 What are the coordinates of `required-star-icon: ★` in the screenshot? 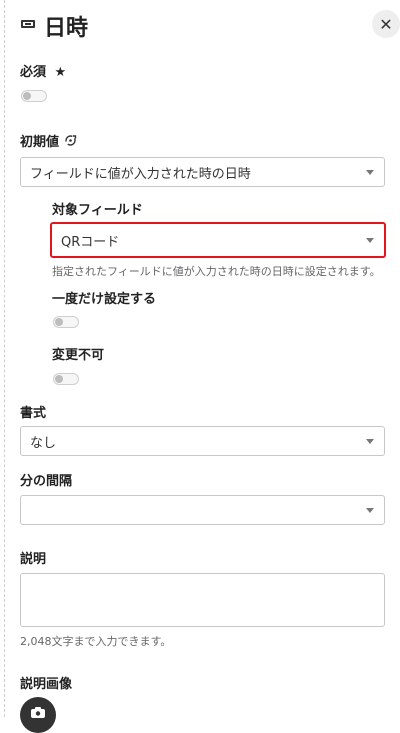 It's located at (60, 72).